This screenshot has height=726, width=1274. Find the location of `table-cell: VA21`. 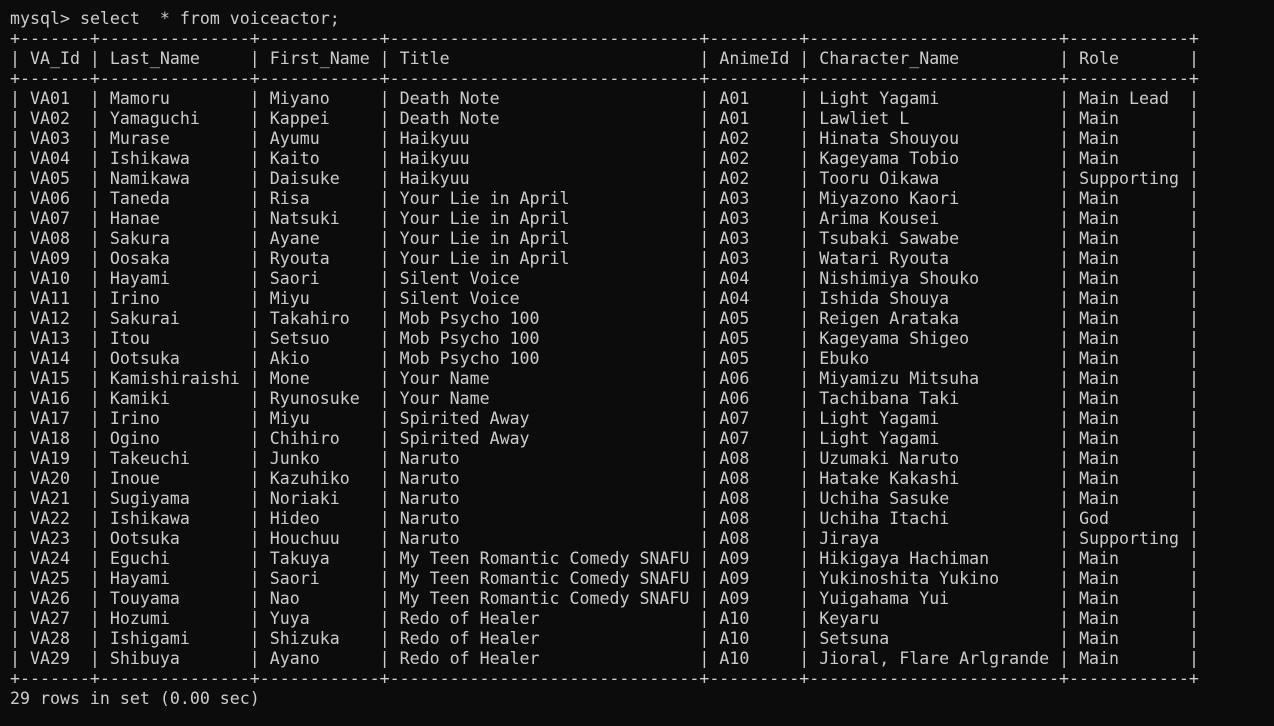

table-cell: VA21 is located at coordinates (49, 498).